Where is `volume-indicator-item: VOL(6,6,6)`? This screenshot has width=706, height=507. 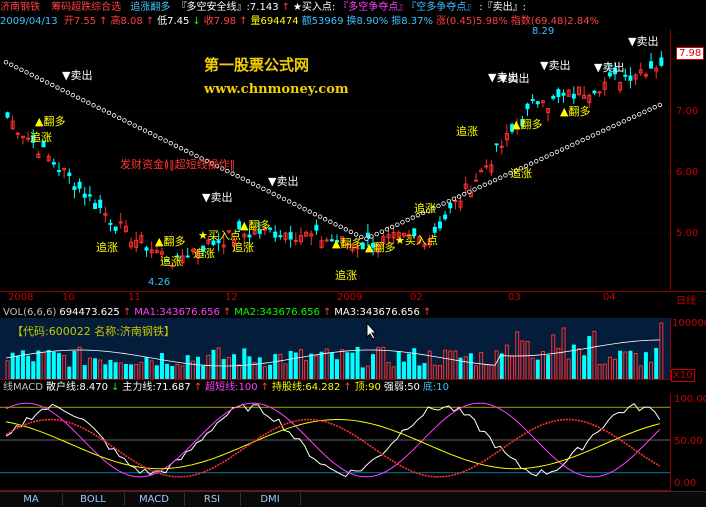
volume-indicator-item: VOL(6,6,6) is located at coordinates (30, 312).